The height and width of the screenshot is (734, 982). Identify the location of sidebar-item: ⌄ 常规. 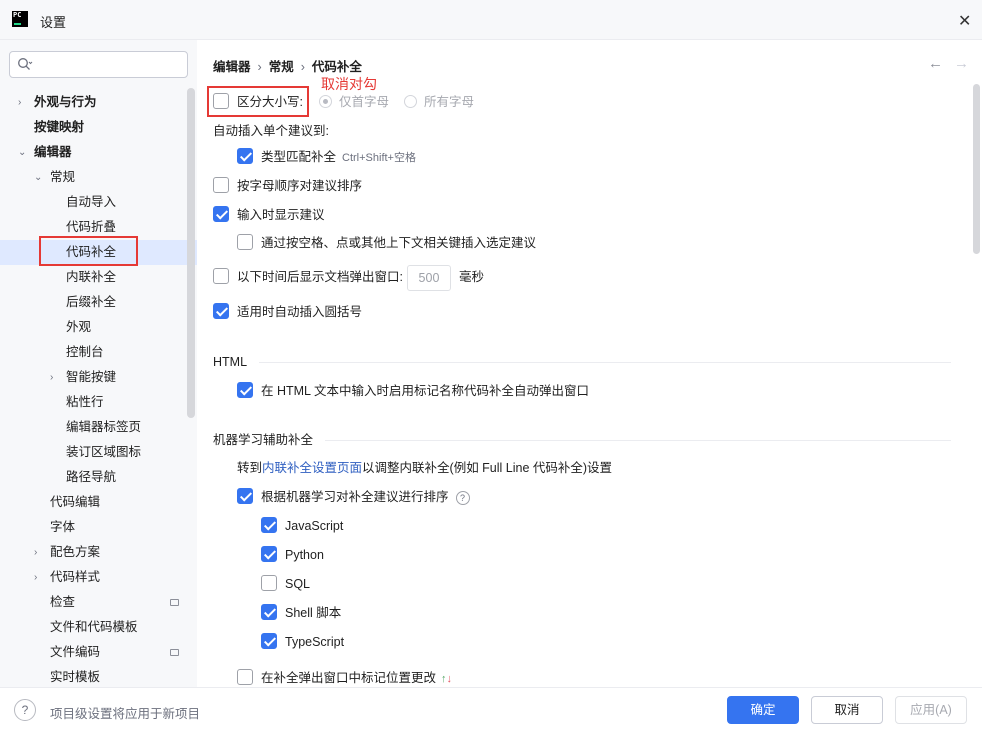
(98, 177).